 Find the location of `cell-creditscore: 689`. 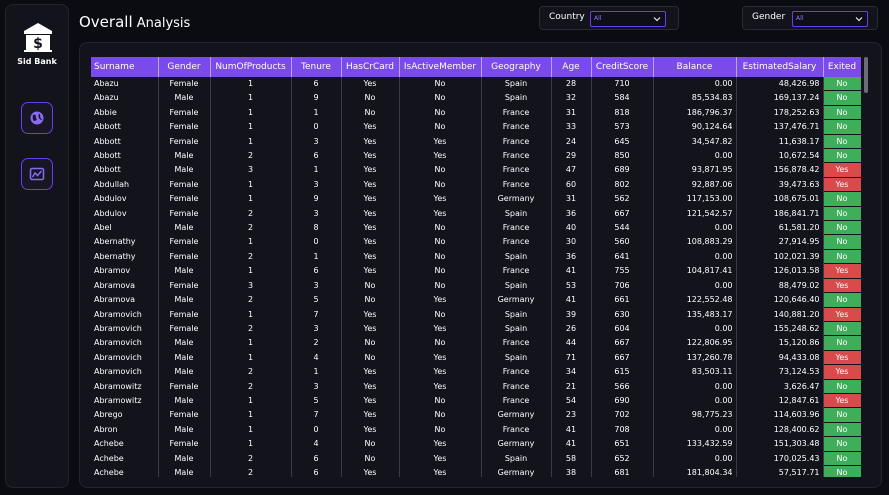

cell-creditscore: 689 is located at coordinates (622, 170).